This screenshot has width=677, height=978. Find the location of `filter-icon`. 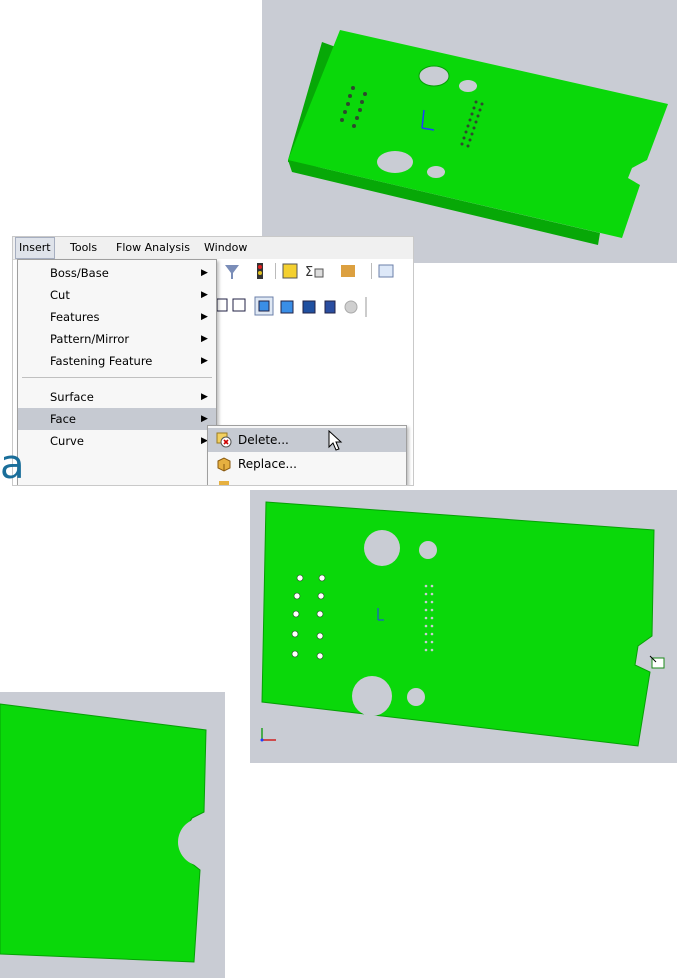

filter-icon is located at coordinates (232, 272).